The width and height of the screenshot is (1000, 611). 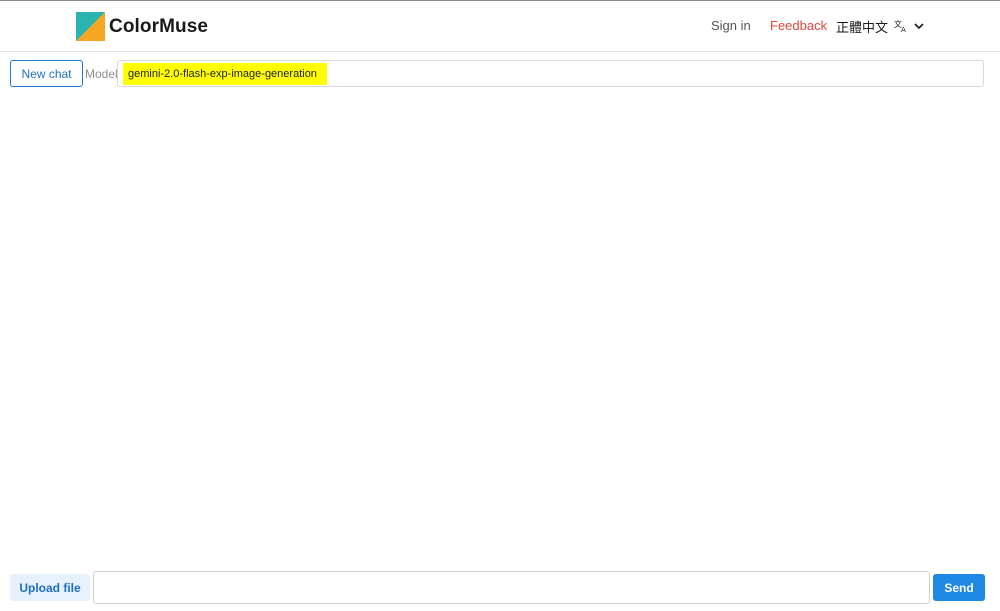 I want to click on model-value: gemini-2.0-flash-exp-image-generation, so click(x=225, y=74).